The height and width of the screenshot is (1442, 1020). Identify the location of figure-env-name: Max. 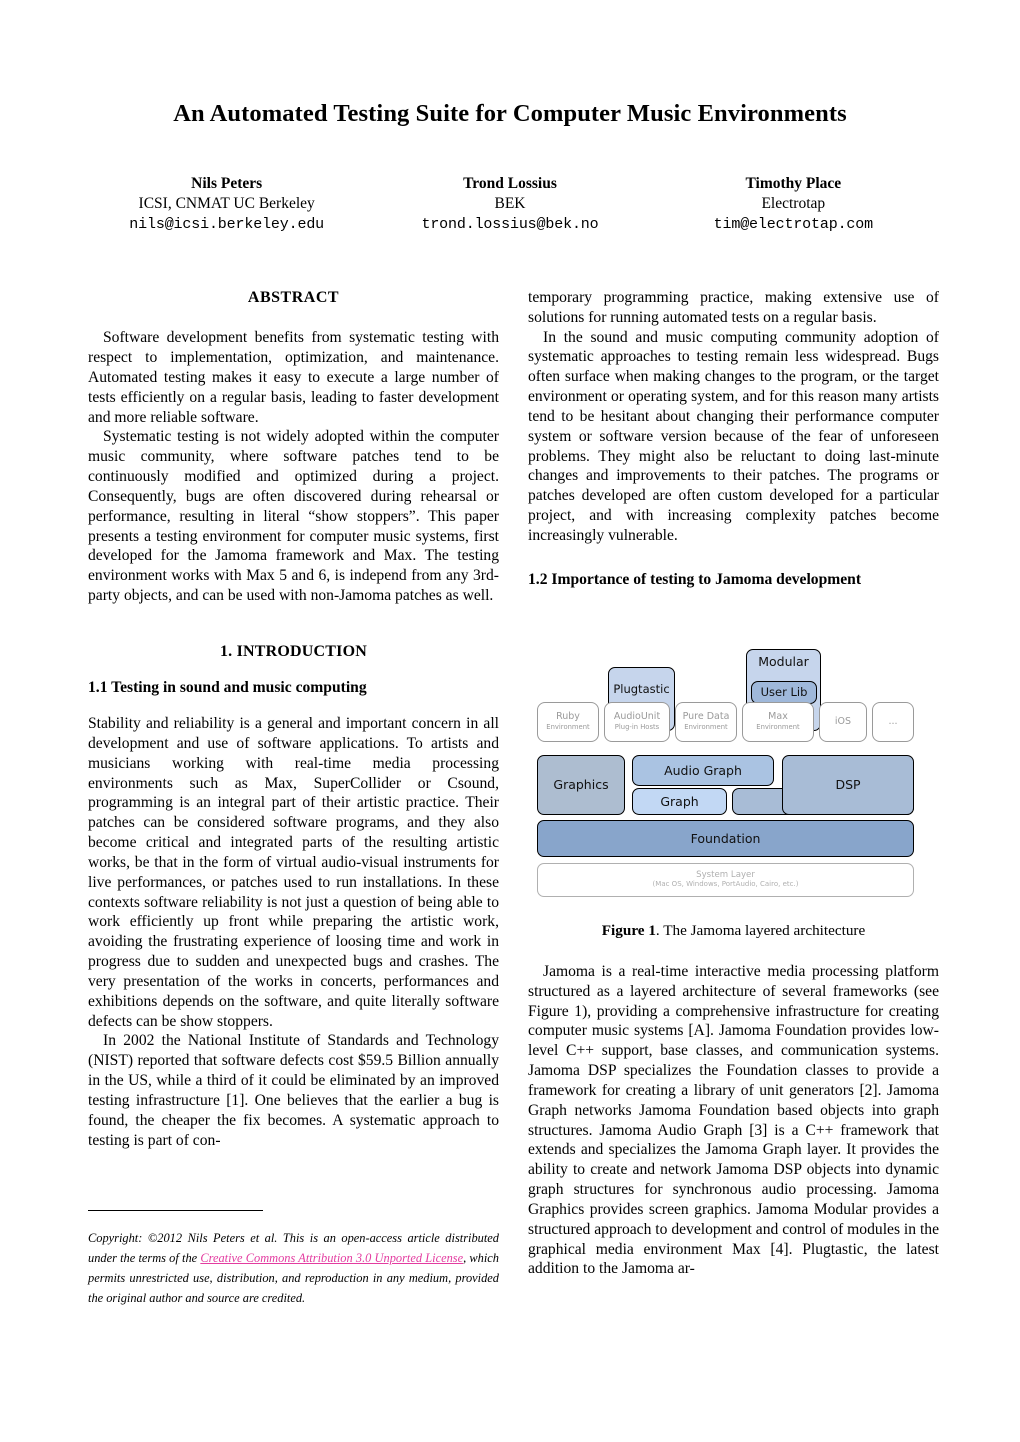
(778, 717).